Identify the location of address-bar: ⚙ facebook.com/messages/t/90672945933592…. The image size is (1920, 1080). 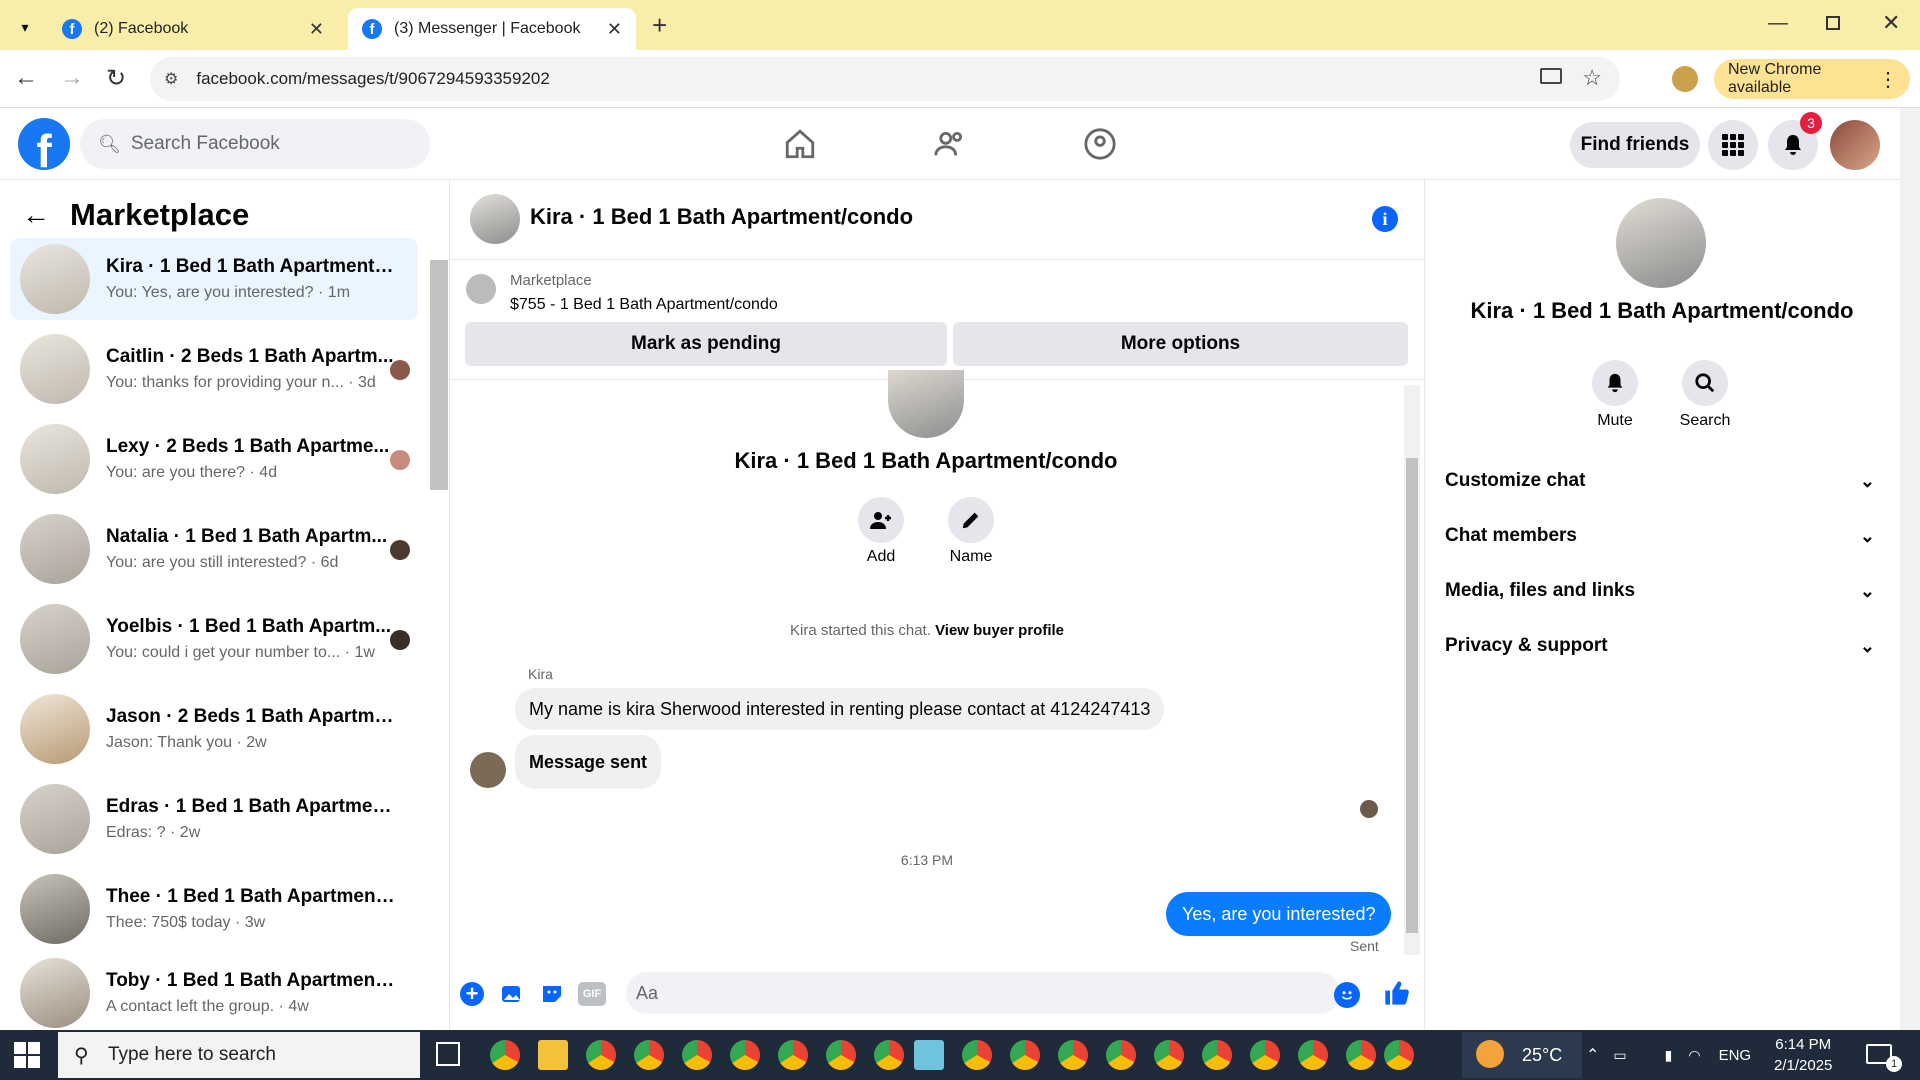
(885, 79).